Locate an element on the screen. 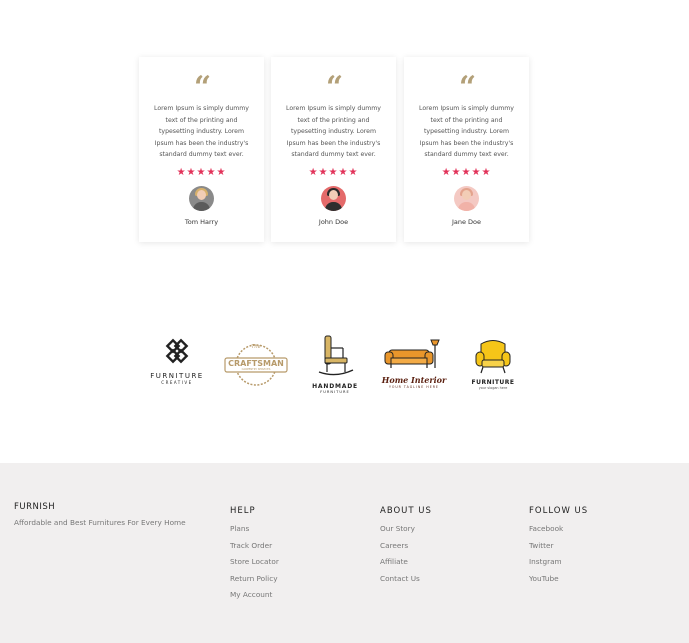 The image size is (689, 643). footer-link-return-policy: Return Policy is located at coordinates (254, 578).